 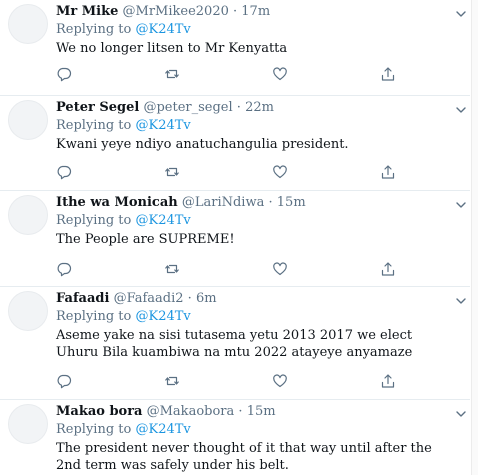 I want to click on scrollbar, so click(x=474, y=237).